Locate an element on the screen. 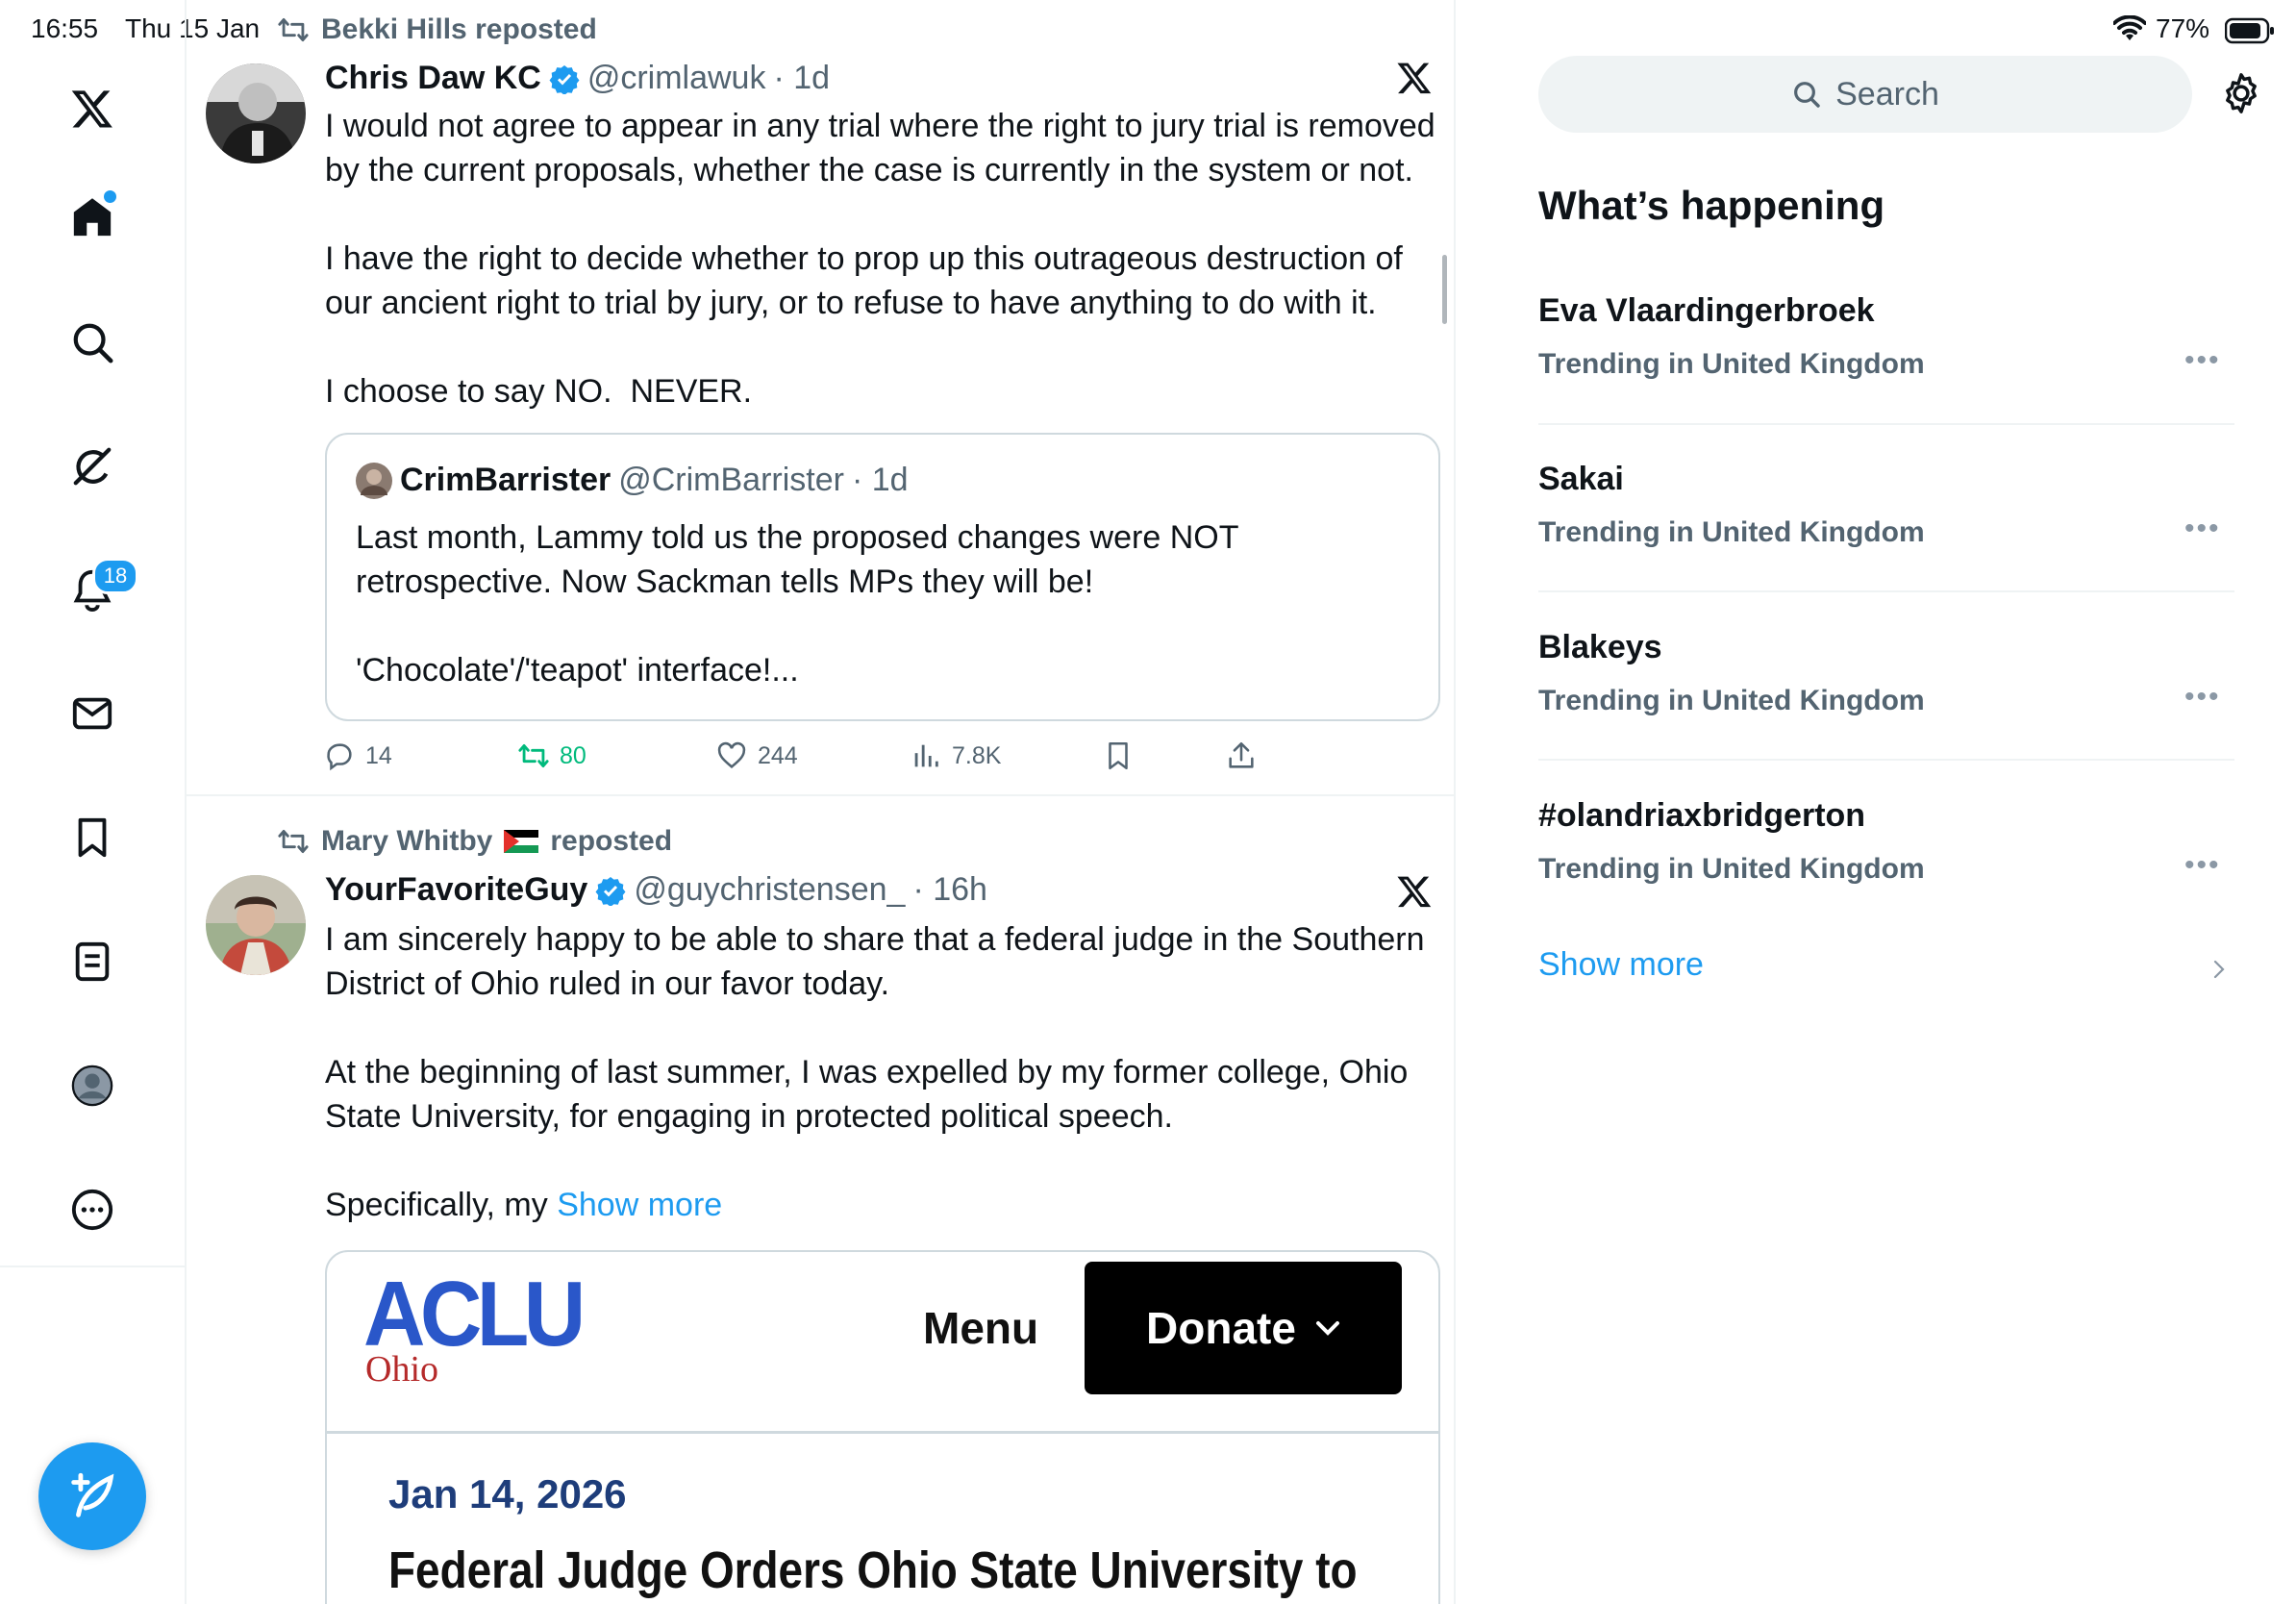 The image size is (2296, 1604). author-handle: @guychristensen_ is located at coordinates (769, 890).